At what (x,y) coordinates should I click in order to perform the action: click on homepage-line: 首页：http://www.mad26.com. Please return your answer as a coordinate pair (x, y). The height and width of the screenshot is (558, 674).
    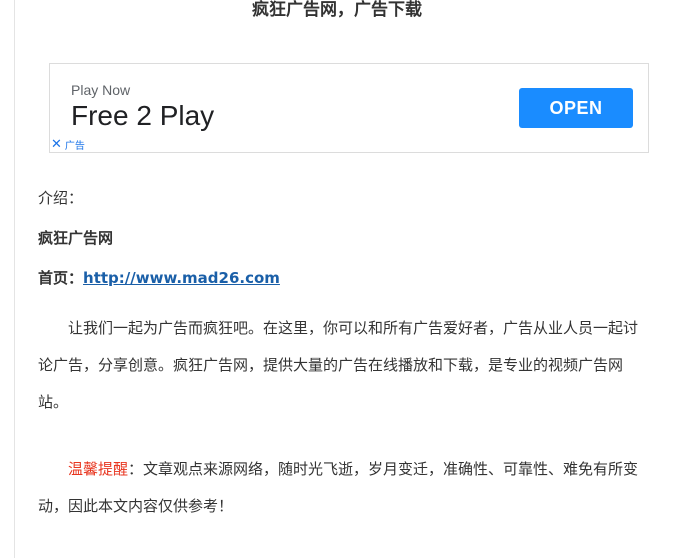
    Looking at the image, I should click on (159, 278).